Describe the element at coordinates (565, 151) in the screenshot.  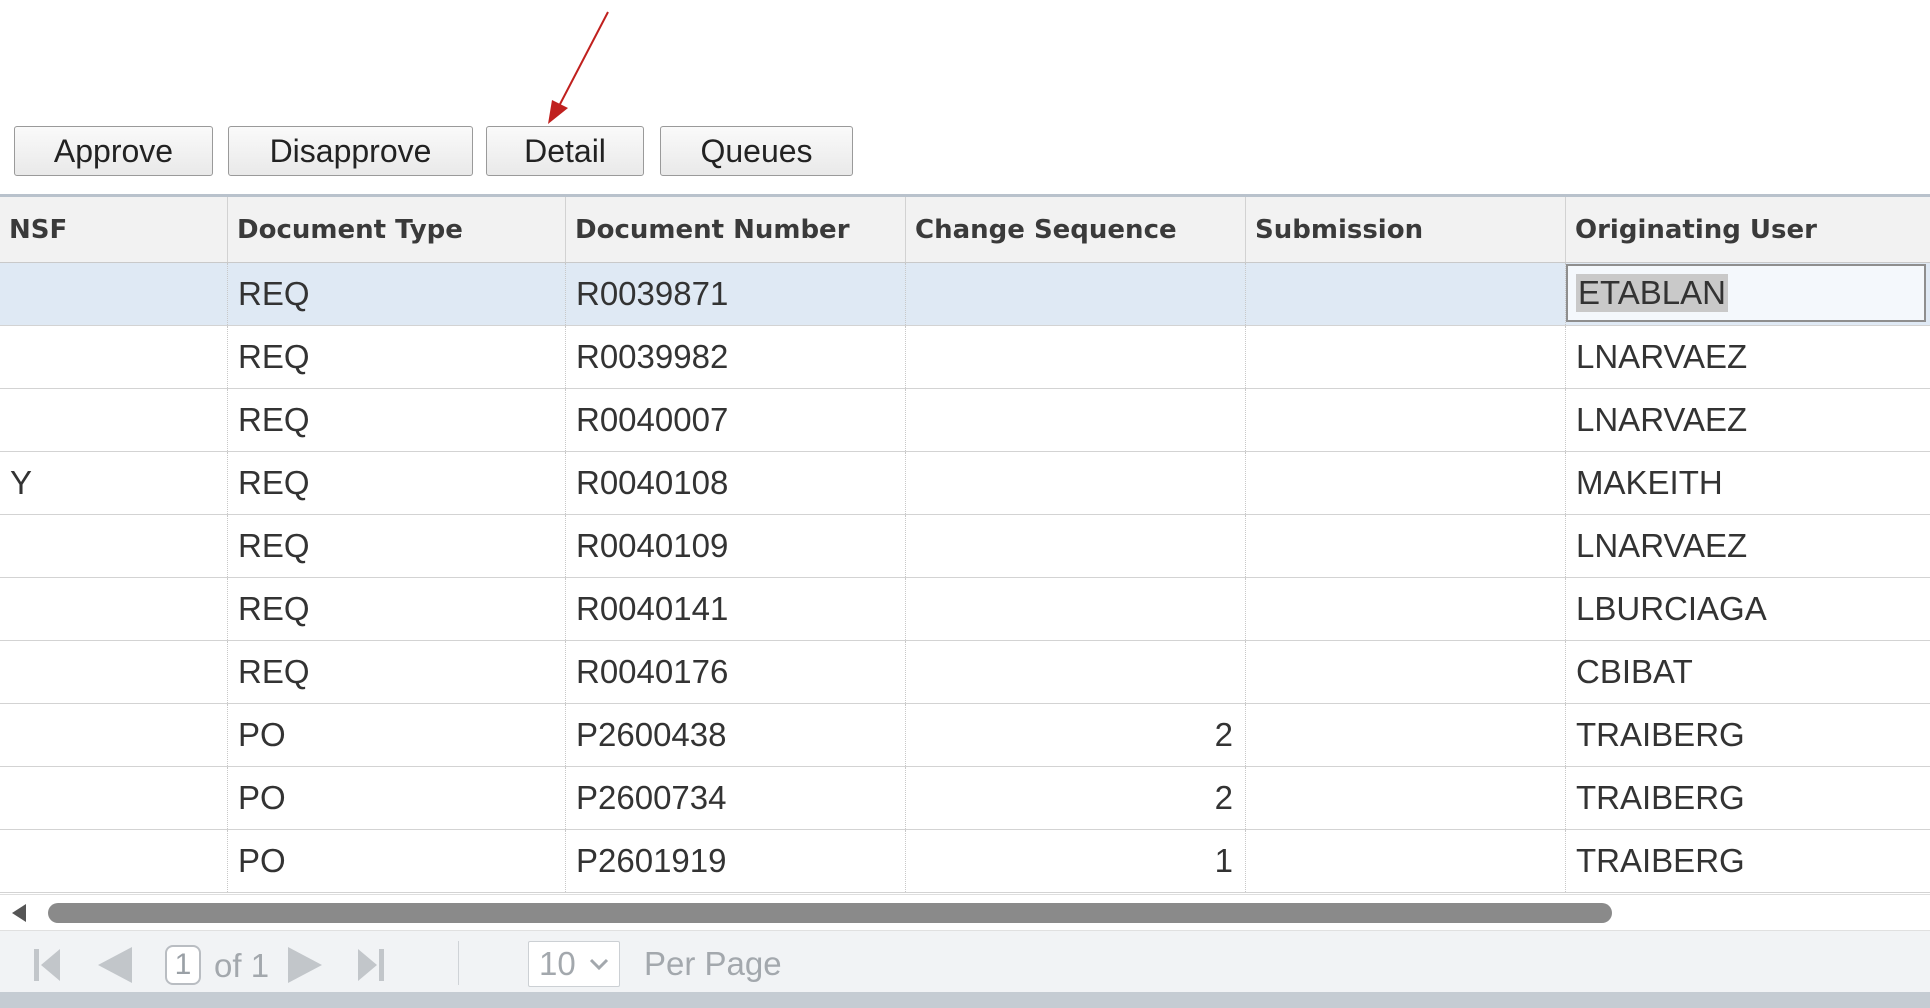
I see `detail-button: Detail` at that location.